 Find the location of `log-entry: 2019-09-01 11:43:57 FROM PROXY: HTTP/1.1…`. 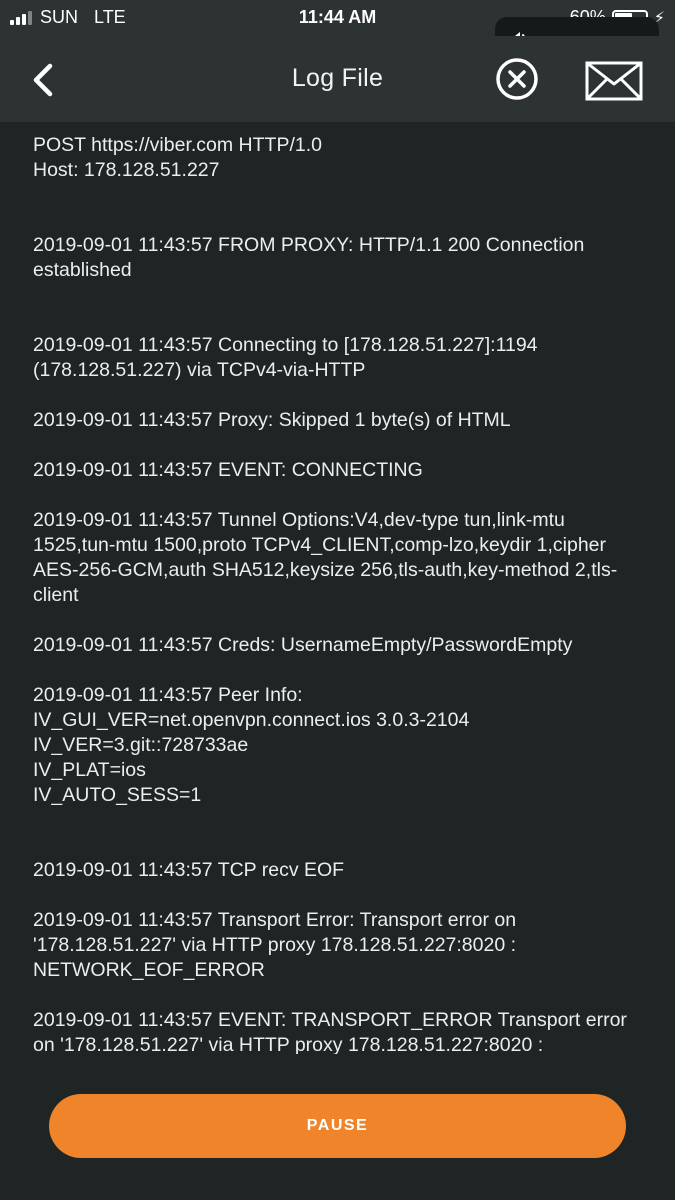

log-entry: 2019-09-01 11:43:57 FROM PROXY: HTTP/1.1… is located at coordinates (311, 257).